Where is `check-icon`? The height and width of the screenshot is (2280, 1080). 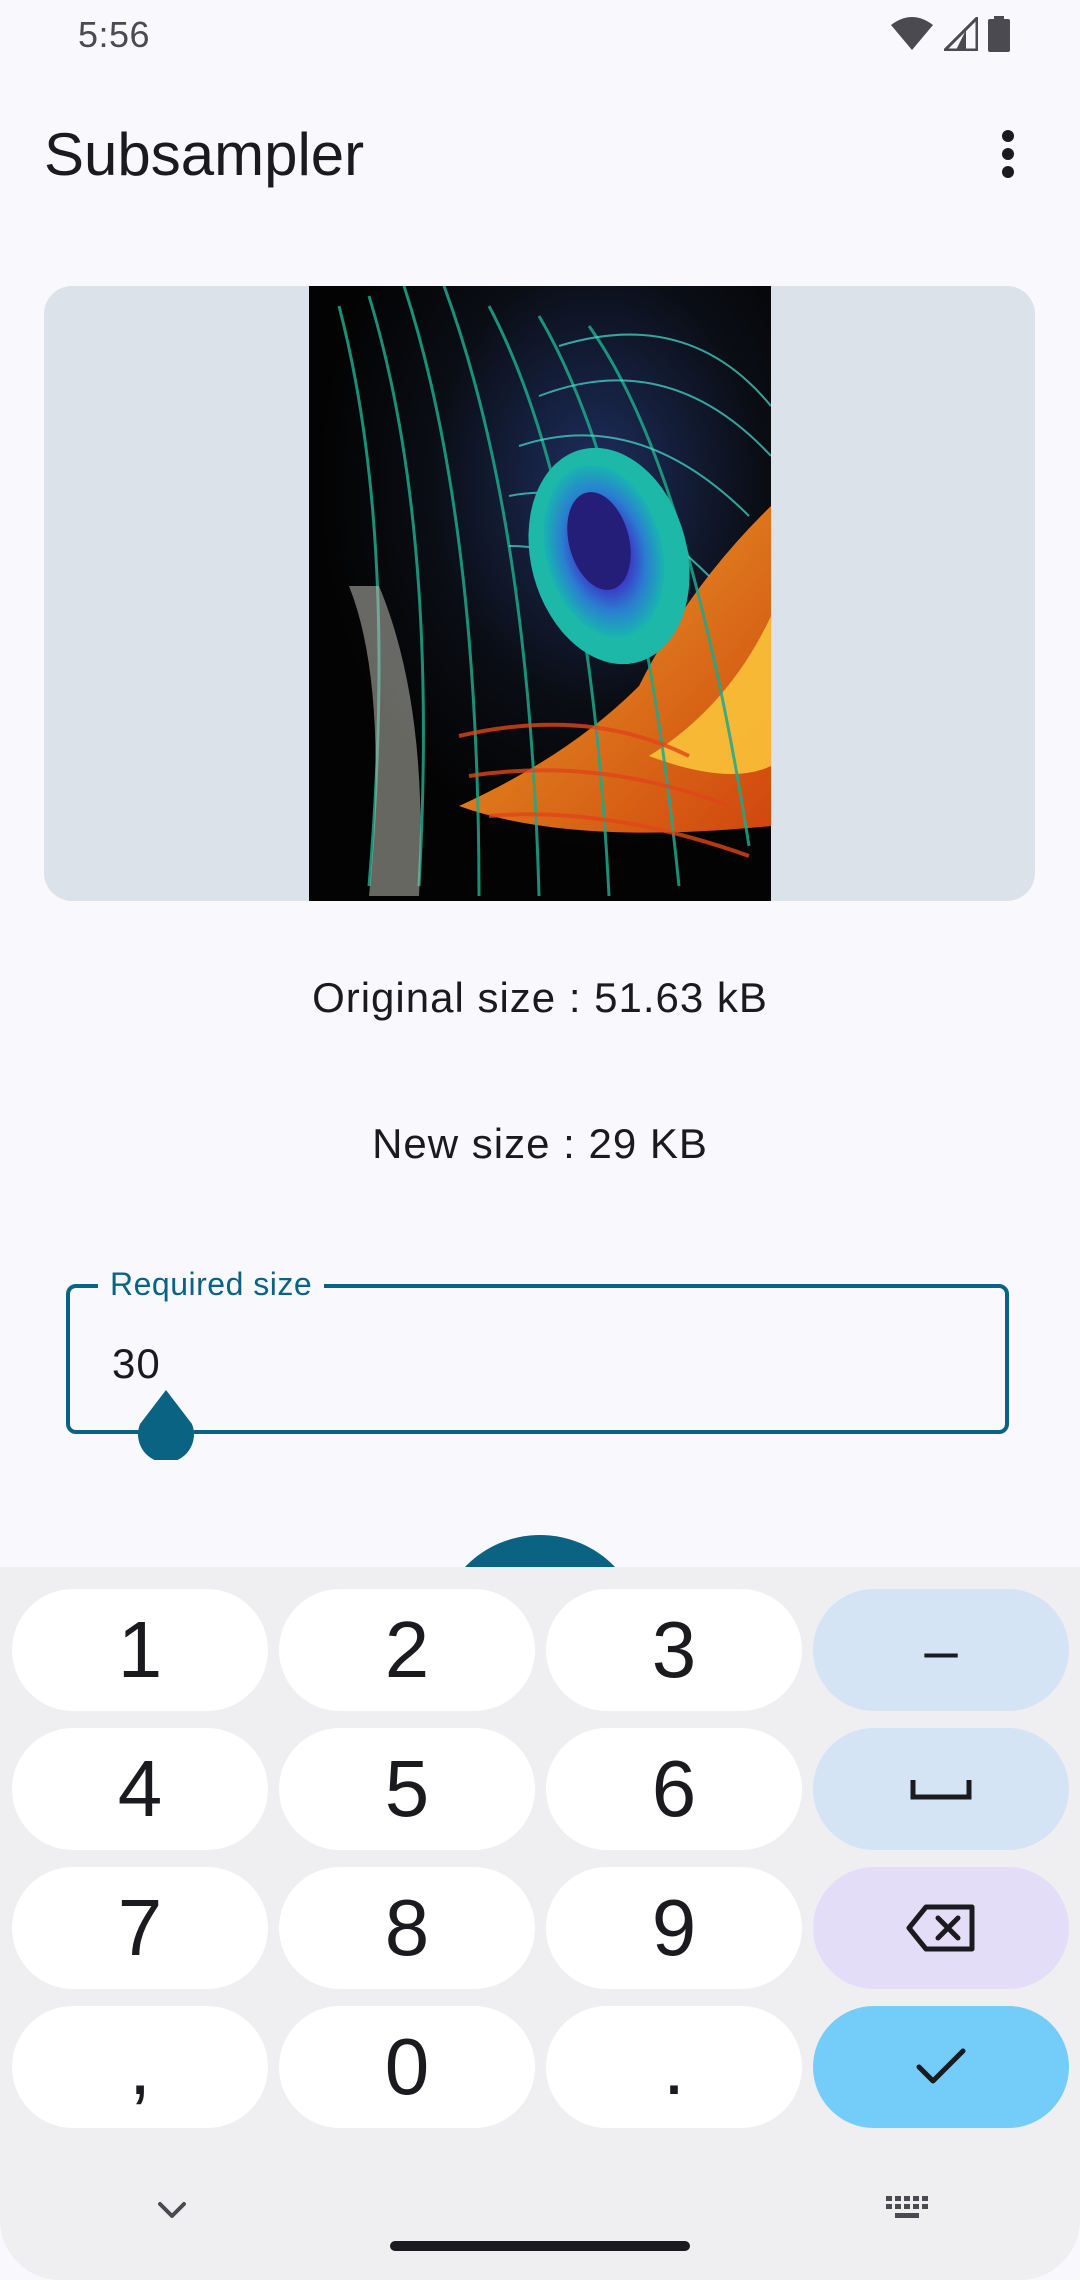 check-icon is located at coordinates (941, 2066).